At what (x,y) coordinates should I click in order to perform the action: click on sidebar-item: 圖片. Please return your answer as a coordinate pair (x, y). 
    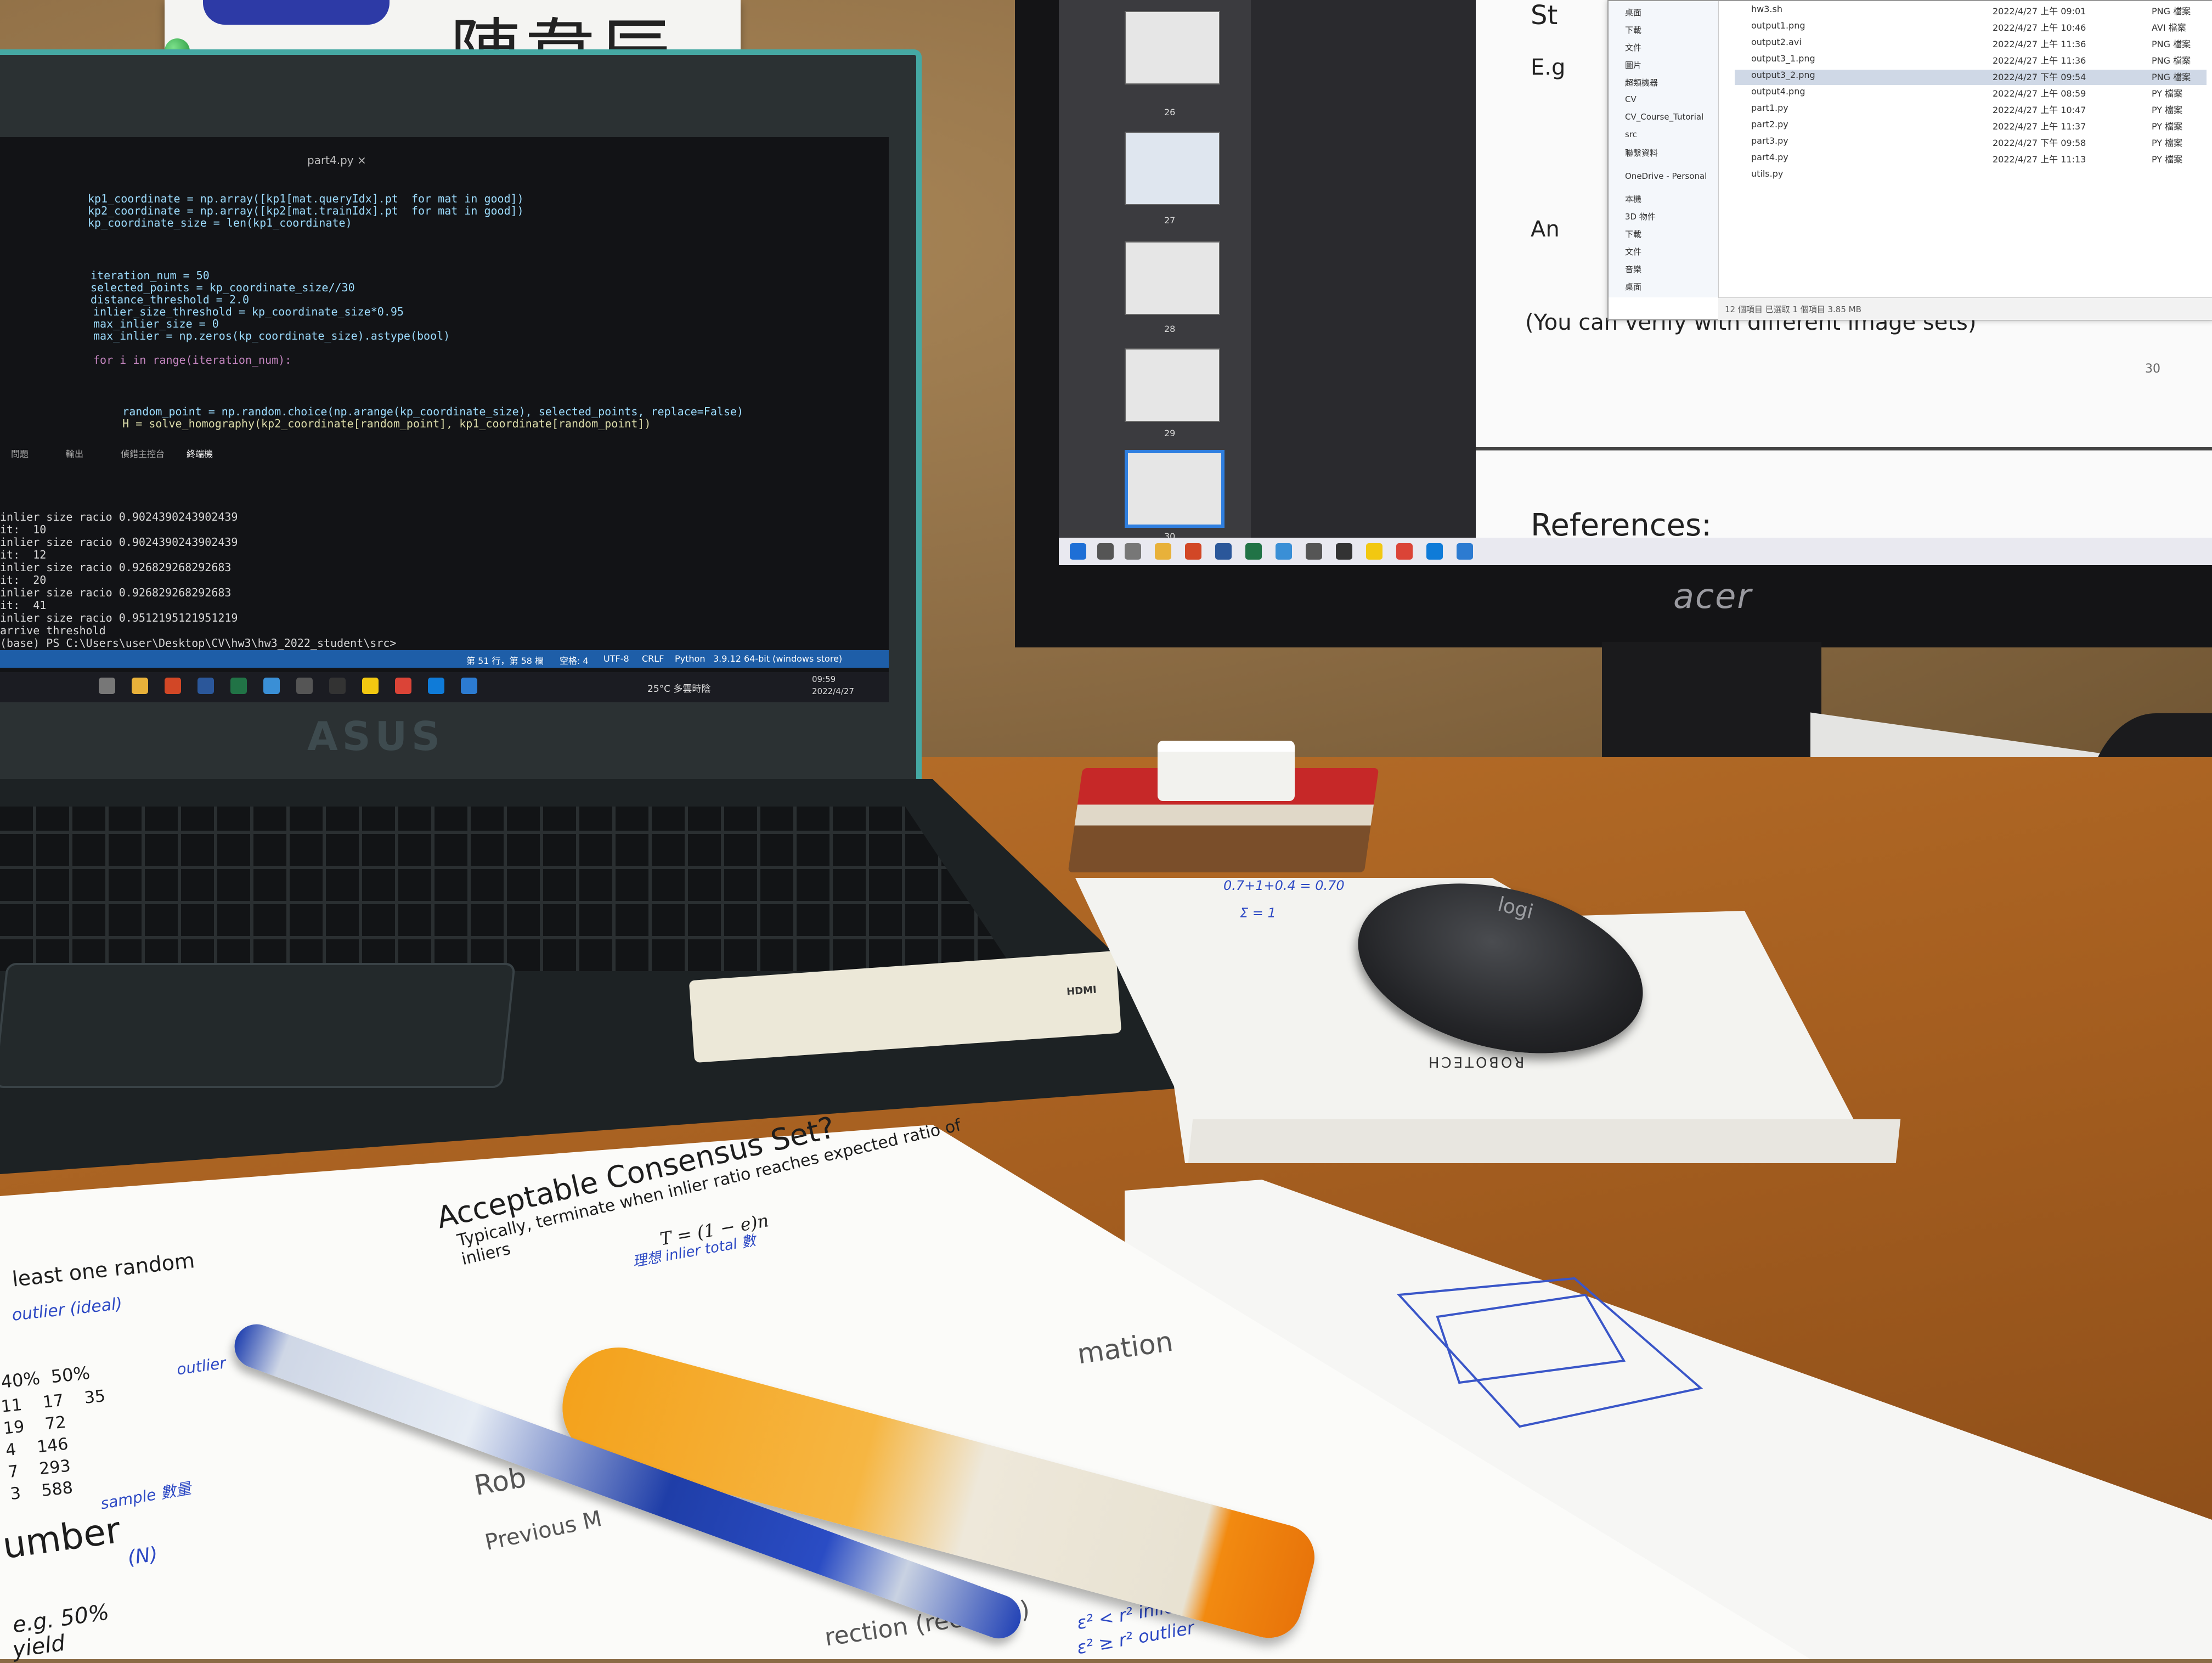
    Looking at the image, I should click on (1633, 65).